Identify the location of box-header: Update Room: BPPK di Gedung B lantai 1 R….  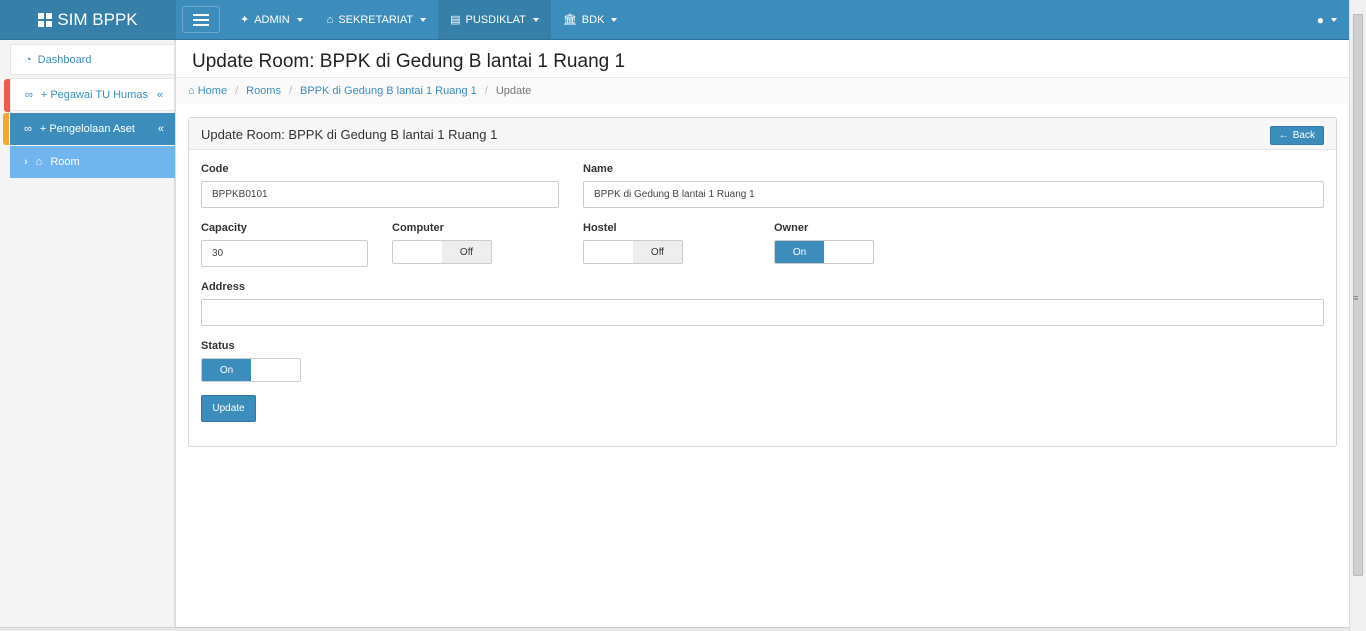
(762, 134).